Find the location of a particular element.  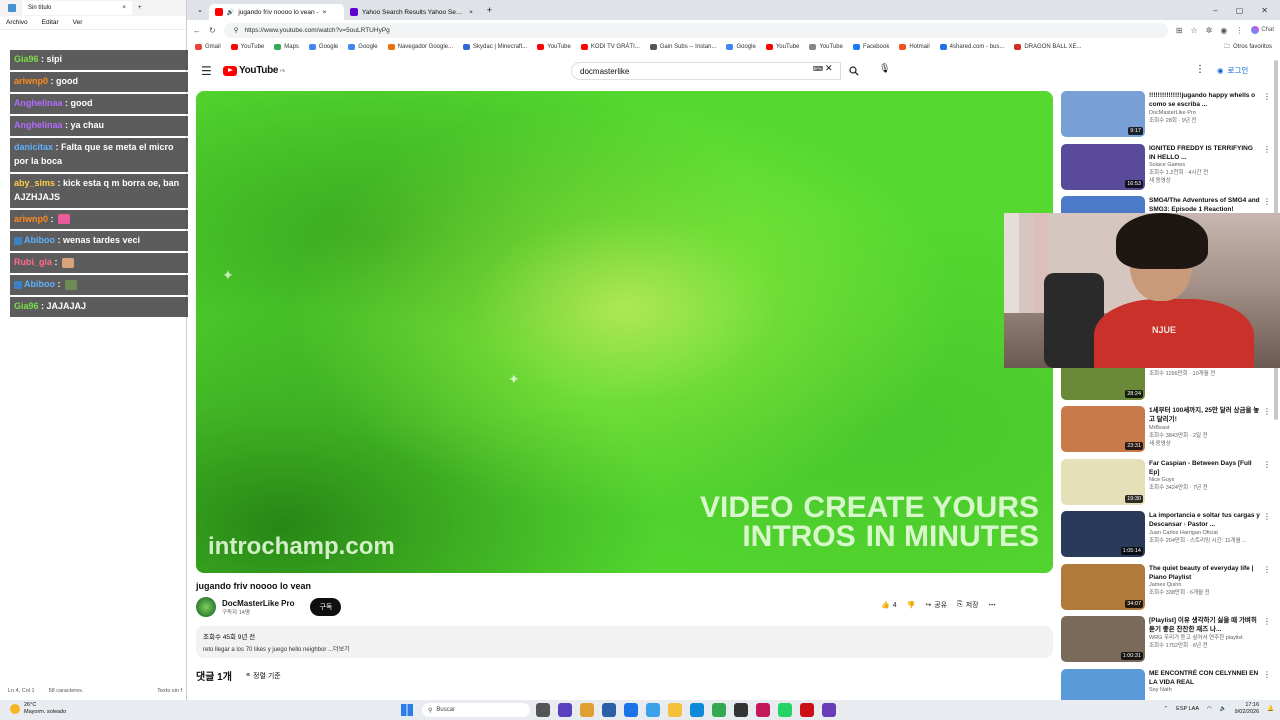

photos-icon is located at coordinates (587, 710).